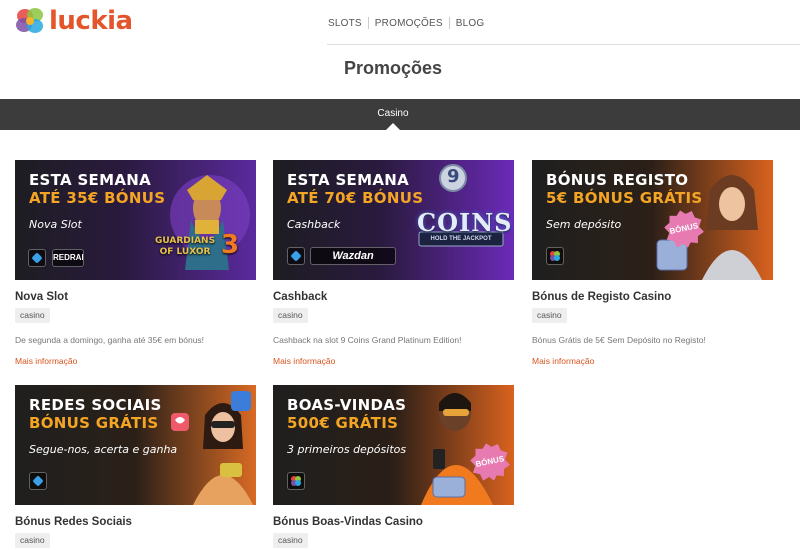 This screenshot has height=550, width=800. Describe the element at coordinates (470, 23) in the screenshot. I see `nav-blog: BLOG` at that location.